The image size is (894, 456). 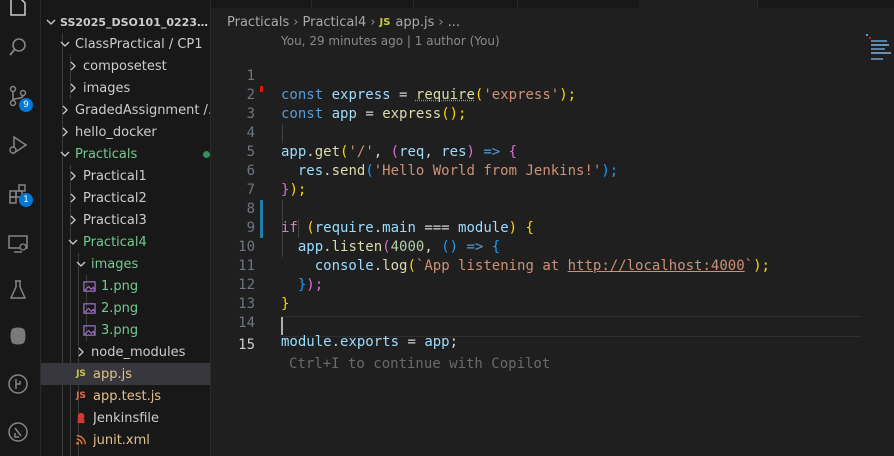 I want to click on rss-file-icon, so click(x=81, y=440).